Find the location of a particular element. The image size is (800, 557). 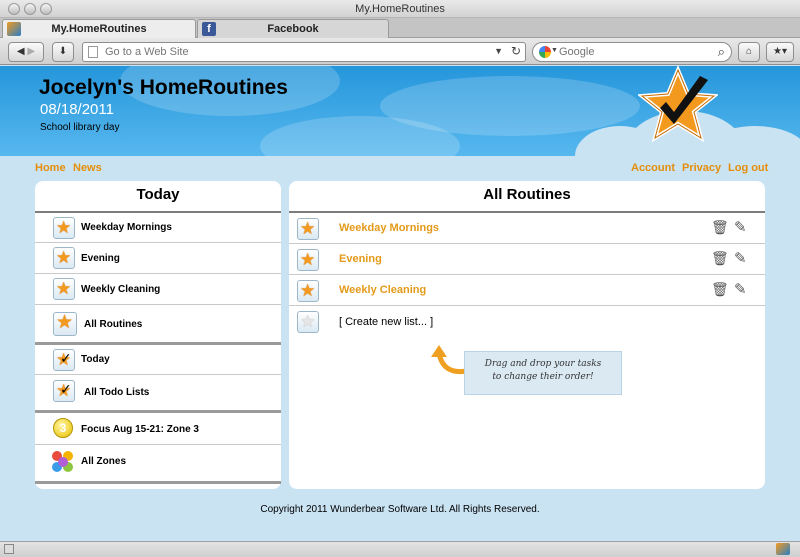

search-engine-dropdown-icon: ▼ is located at coordinates (554, 50).